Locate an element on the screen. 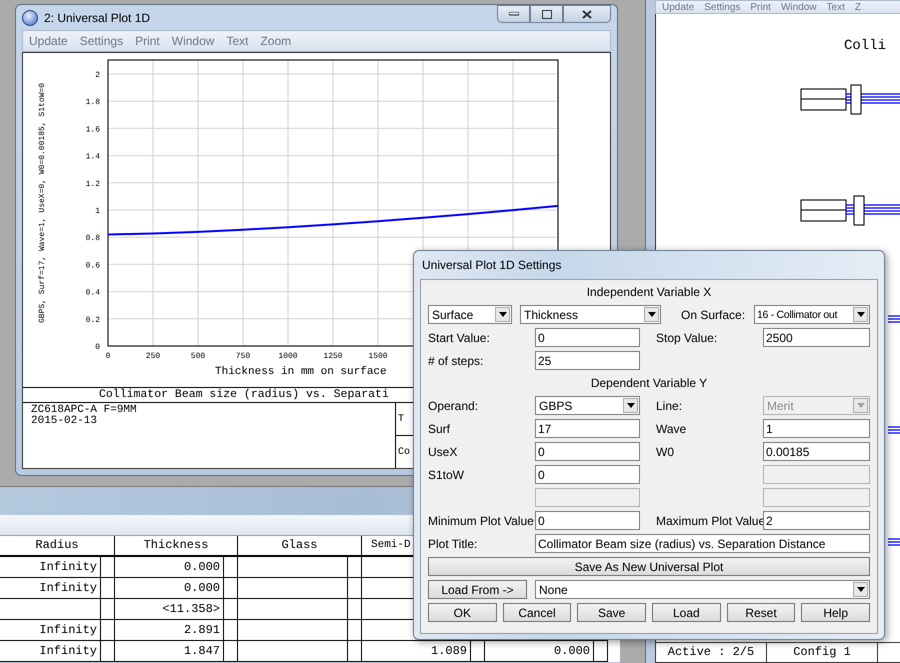 The width and height of the screenshot is (900, 663). dialog-title: Universal Plot 1D Settings is located at coordinates (491, 265).